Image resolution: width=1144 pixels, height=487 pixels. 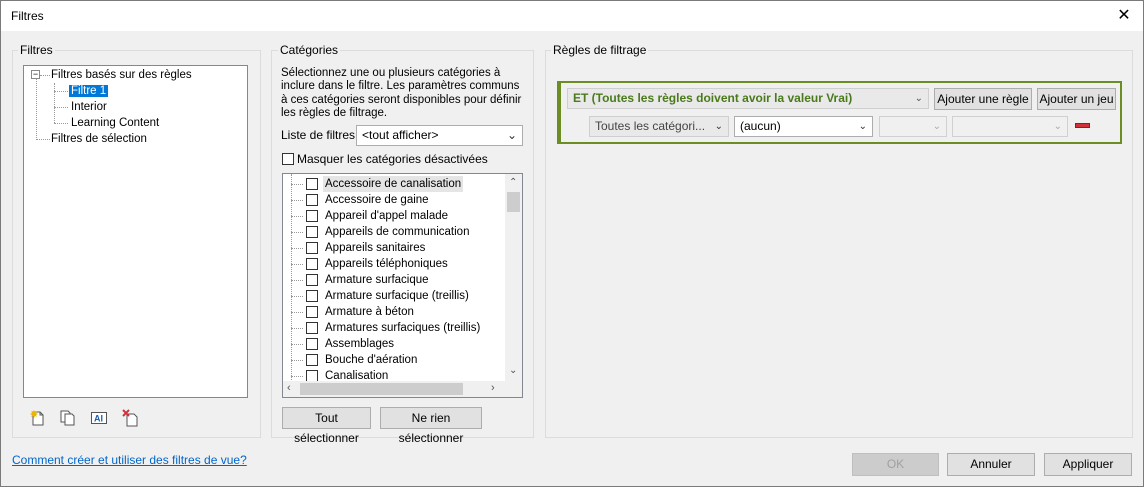 I want to click on category-row: Appareil d'appel malade, so click(x=393, y=216).